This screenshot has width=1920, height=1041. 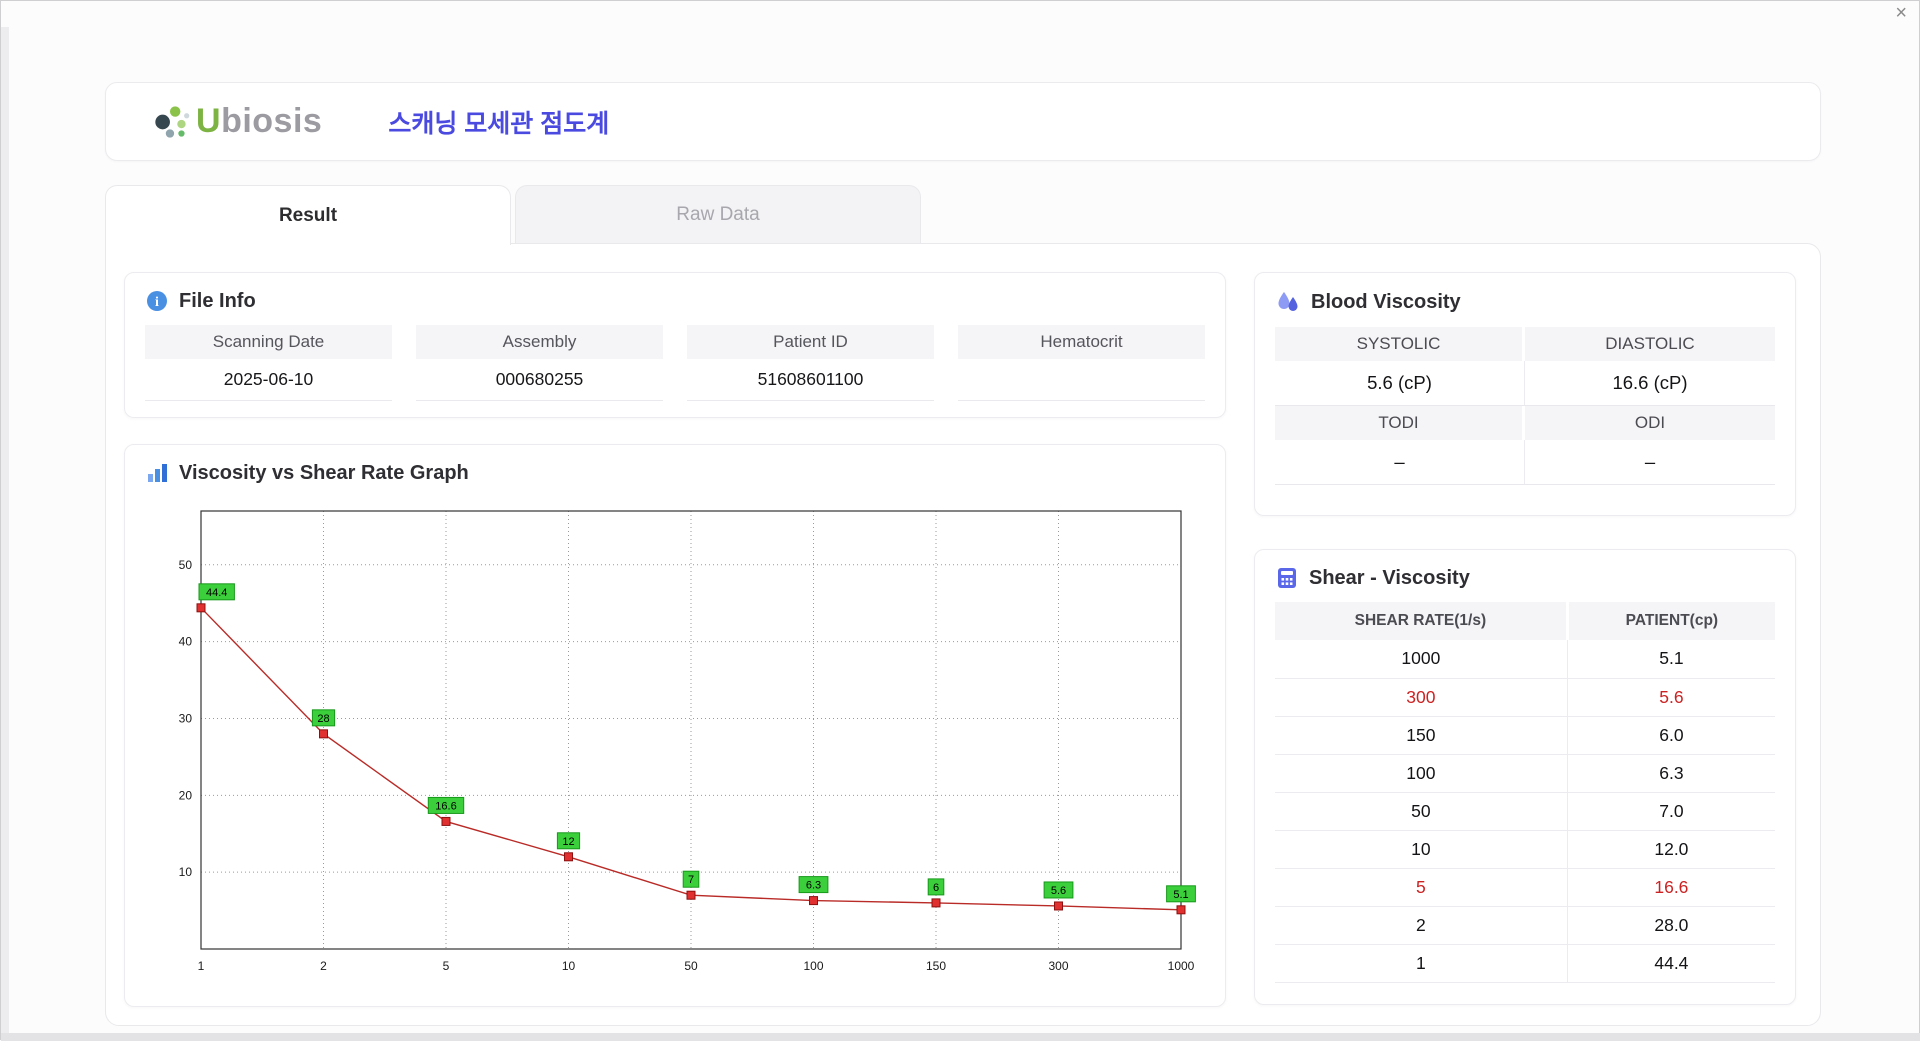 What do you see at coordinates (936, 888) in the screenshot?
I see `point-label-text: 6` at bounding box center [936, 888].